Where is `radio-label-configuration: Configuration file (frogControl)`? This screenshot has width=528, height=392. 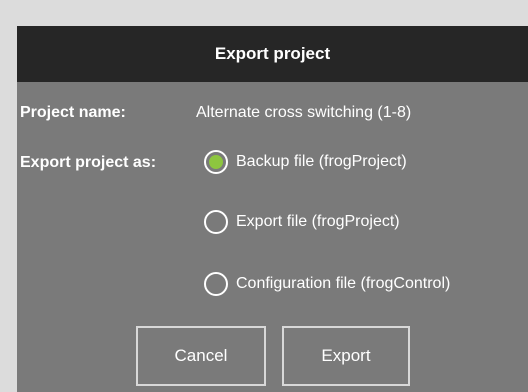 radio-label-configuration: Configuration file (frogControl) is located at coordinates (343, 283).